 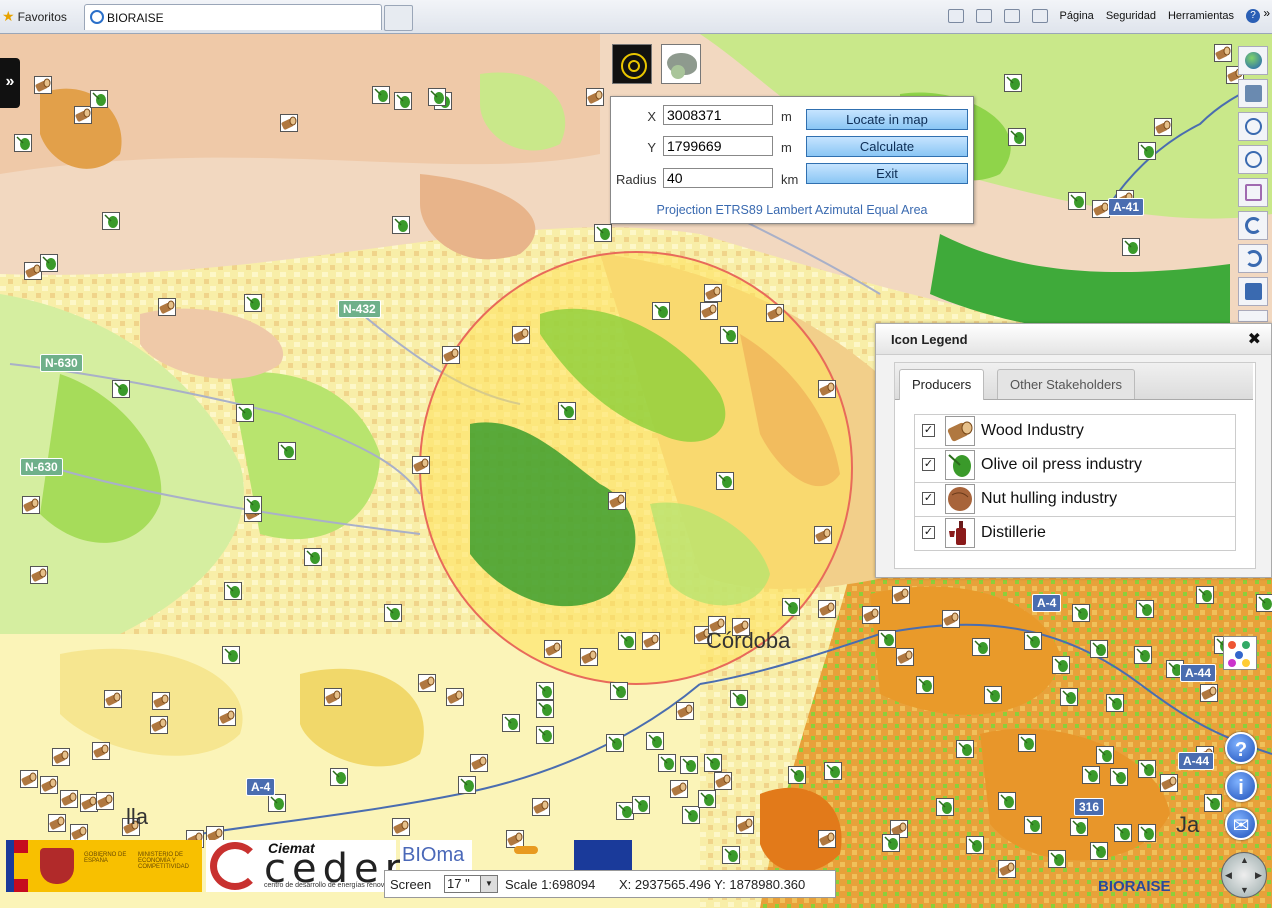 I want to click on menu-tools: Herramientas, so click(x=1201, y=16).